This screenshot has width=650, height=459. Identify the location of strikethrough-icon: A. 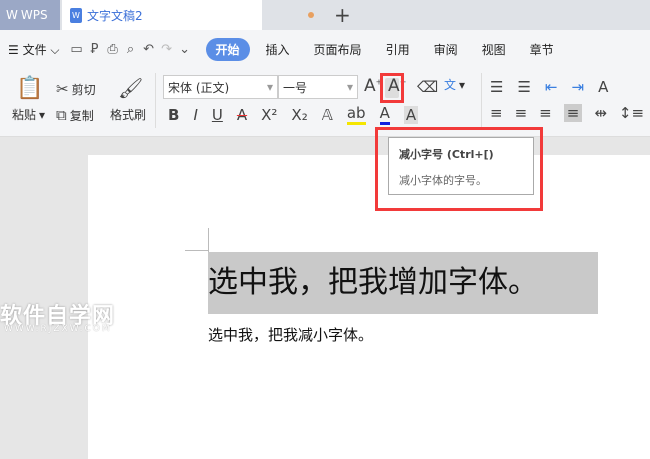
(242, 115).